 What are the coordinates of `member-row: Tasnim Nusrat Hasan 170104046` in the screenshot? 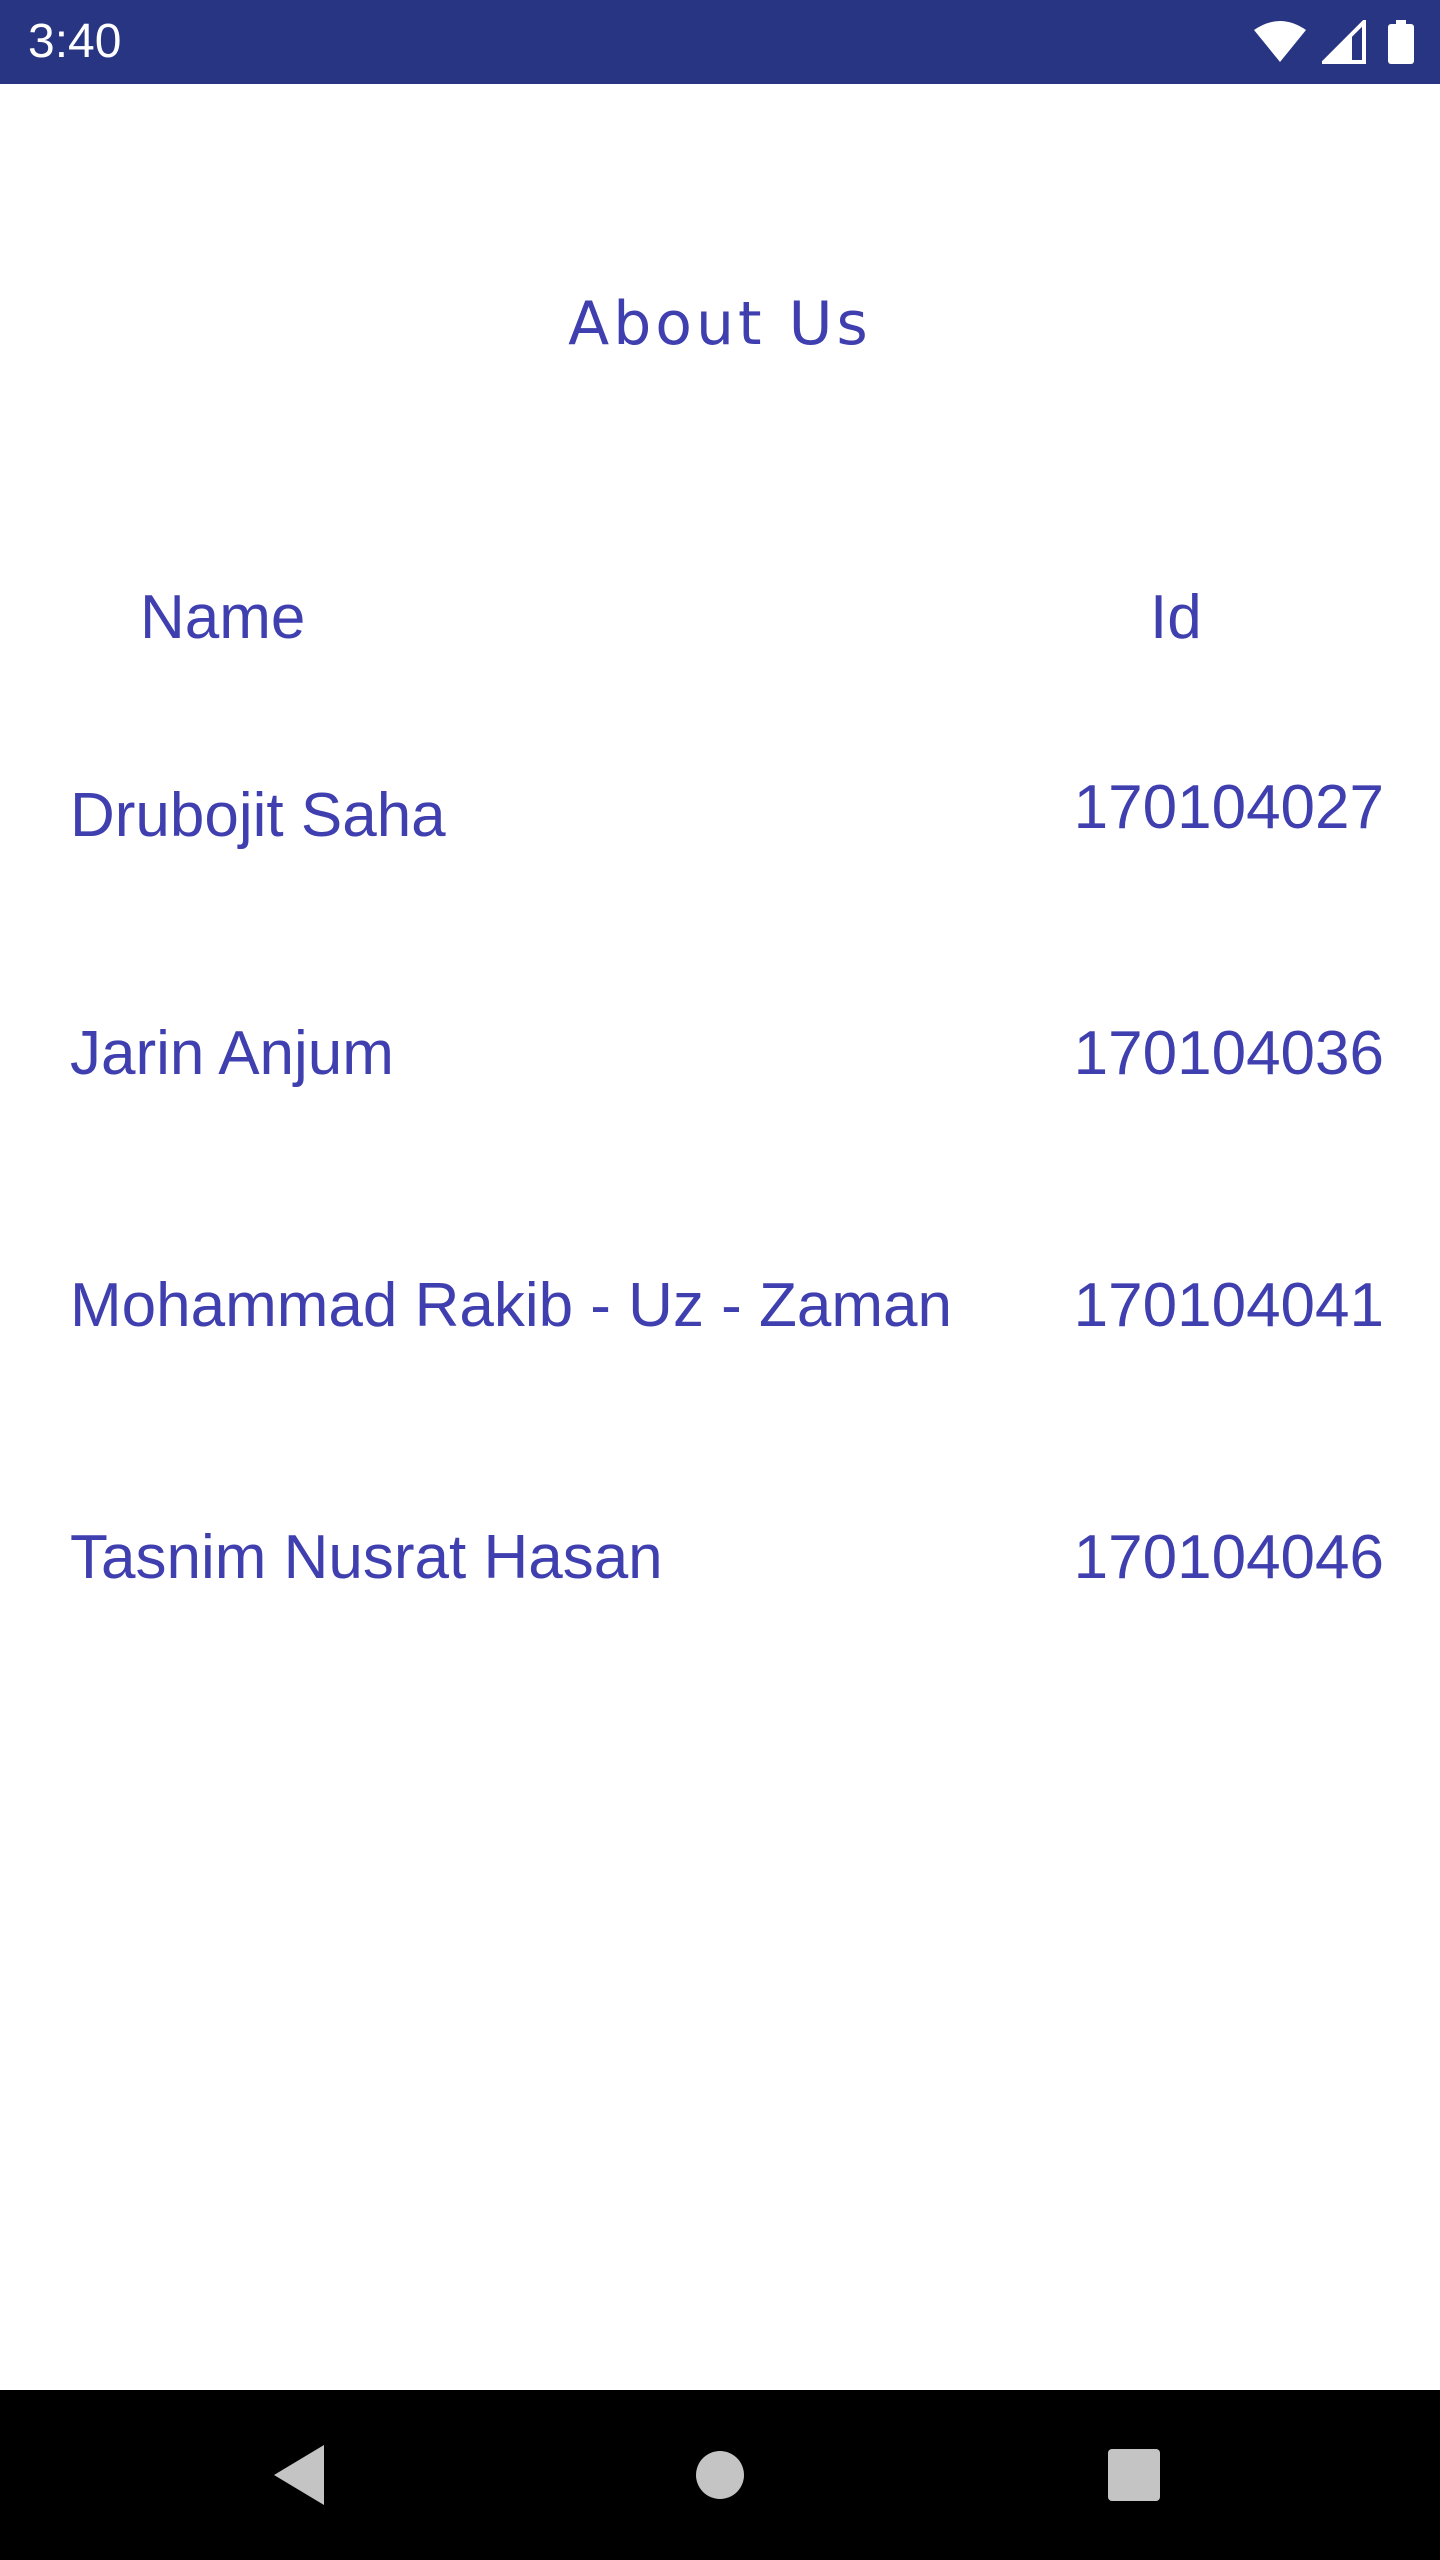 It's located at (720, 1558).